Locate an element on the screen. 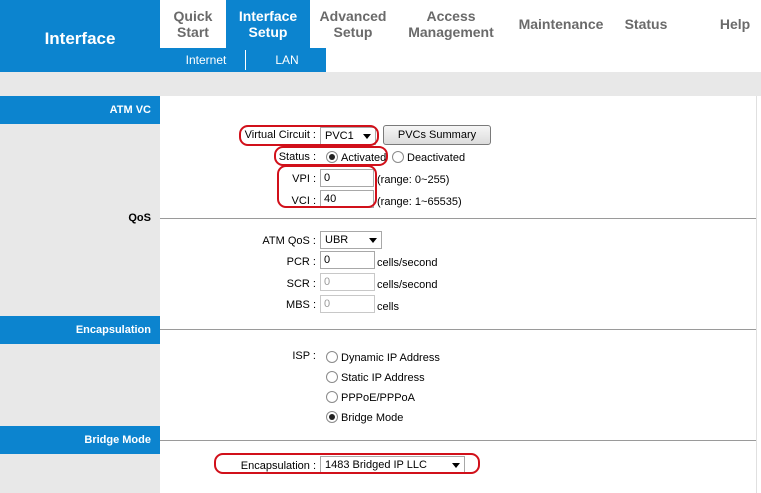  status-deactivated-label: Deactivated is located at coordinates (436, 158).